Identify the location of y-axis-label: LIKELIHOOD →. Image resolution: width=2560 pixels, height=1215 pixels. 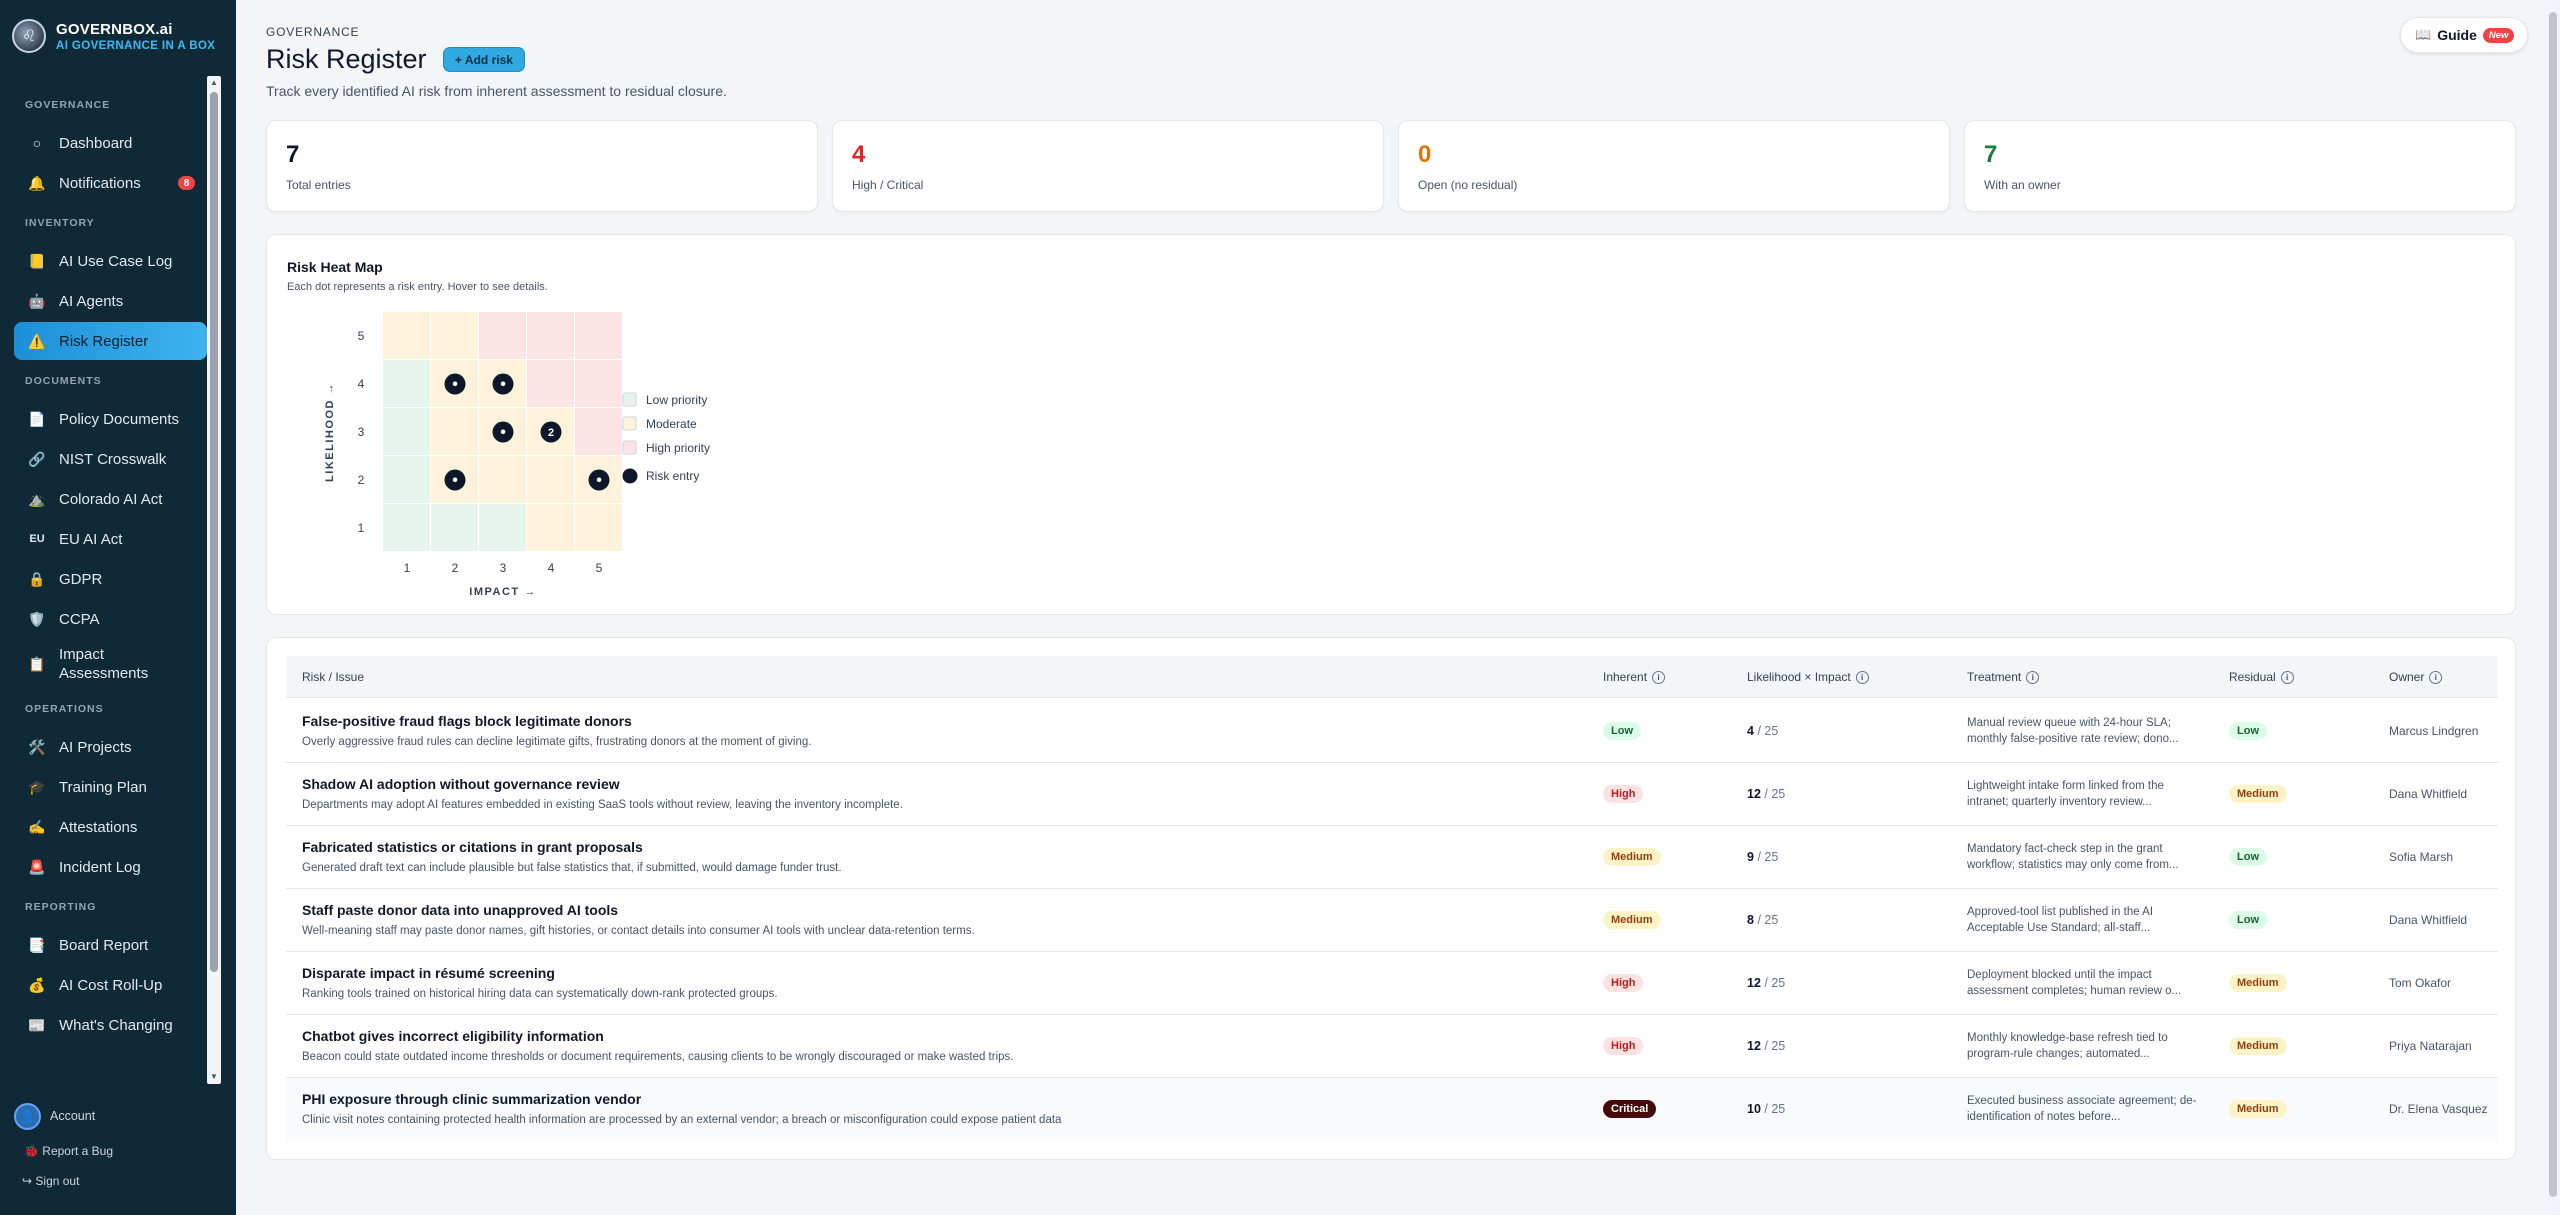
(330, 432).